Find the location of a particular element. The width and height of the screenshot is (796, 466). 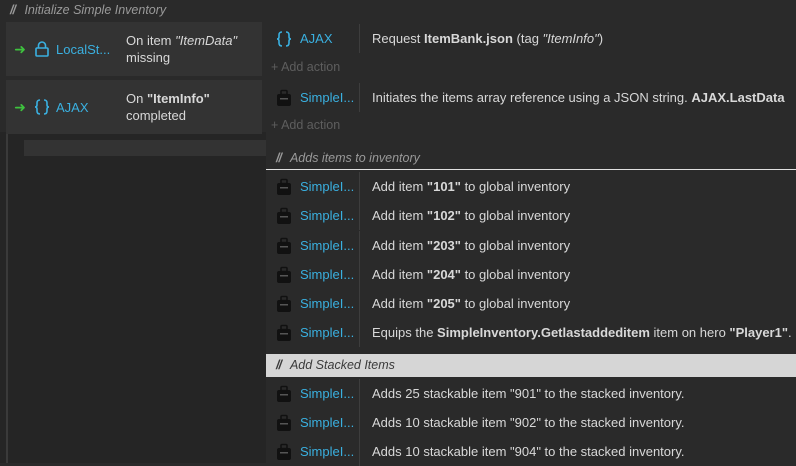

comment-initialize: // Initialize Simple Inventory is located at coordinates (398, 10).